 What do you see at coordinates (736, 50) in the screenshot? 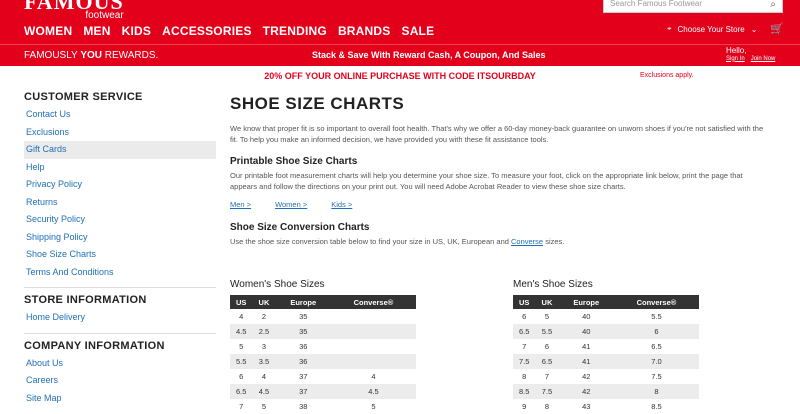
I see `hello-text: Hello,` at bounding box center [736, 50].